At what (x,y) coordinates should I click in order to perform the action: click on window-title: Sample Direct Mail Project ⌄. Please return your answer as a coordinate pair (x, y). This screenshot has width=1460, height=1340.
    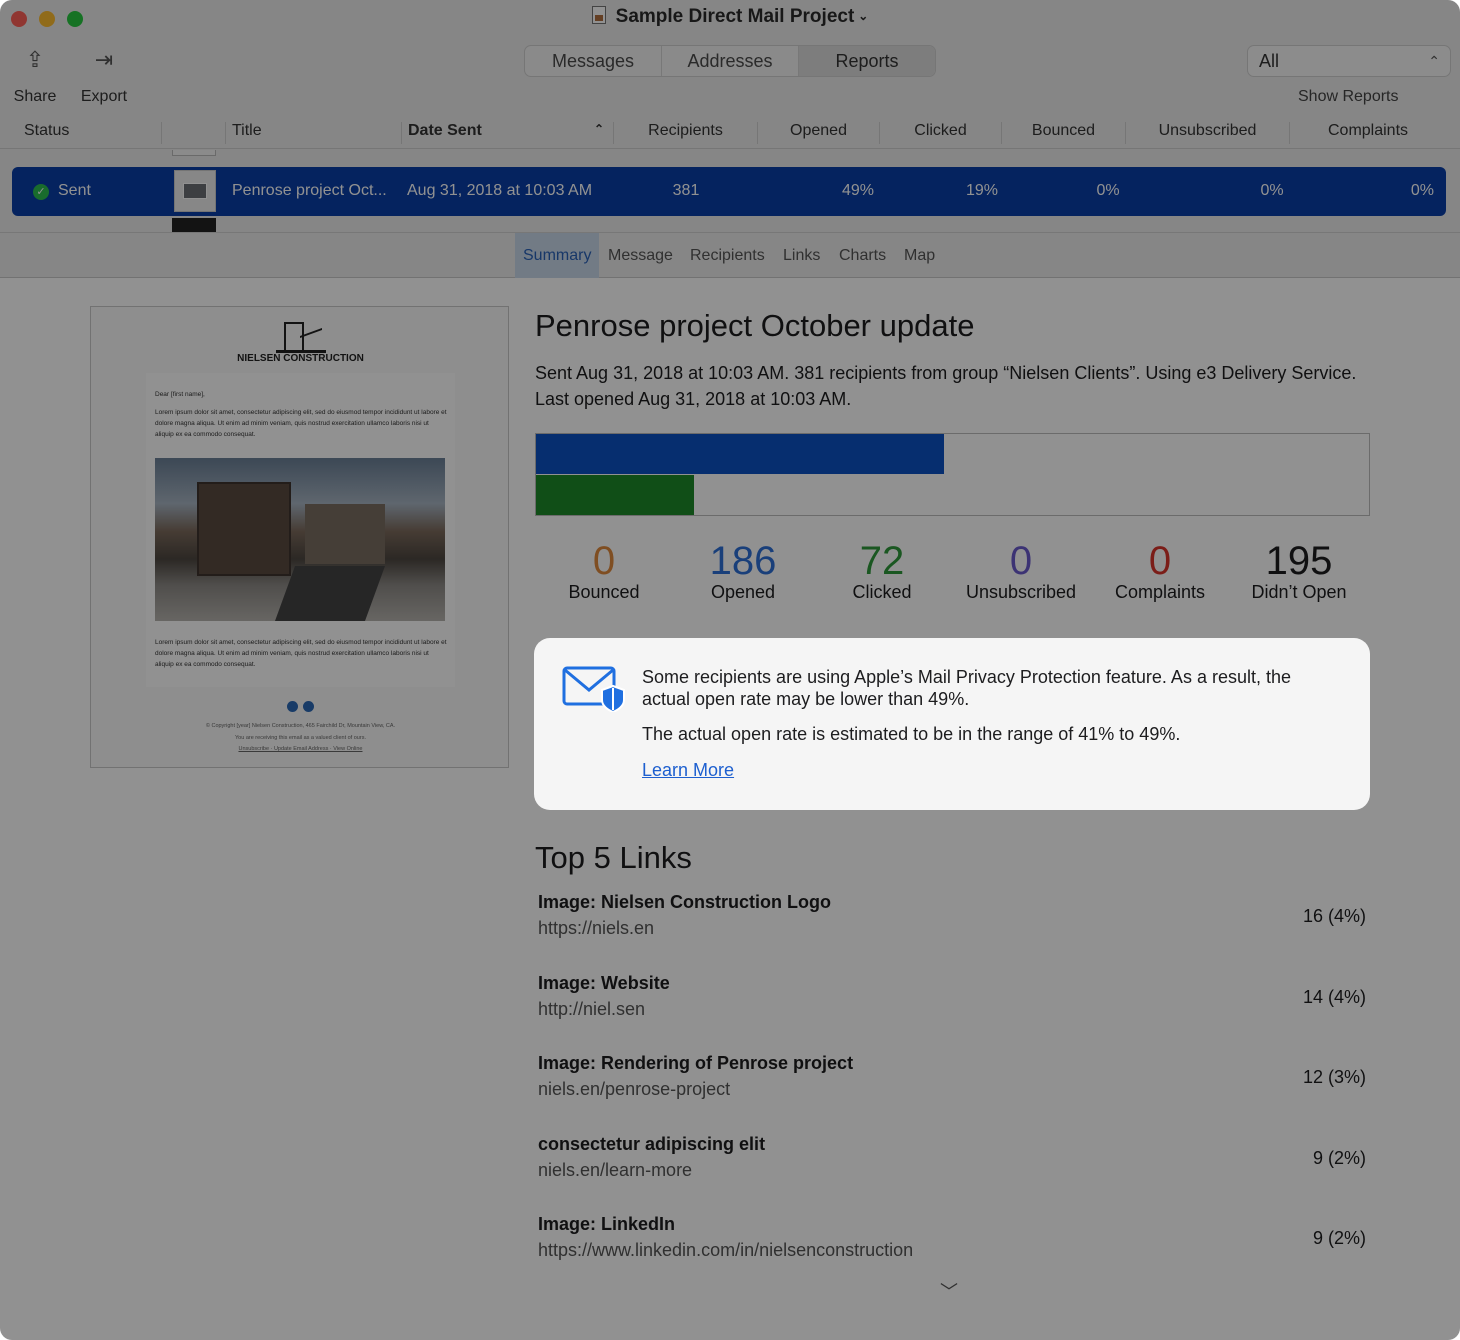
    Looking at the image, I should click on (730, 17).